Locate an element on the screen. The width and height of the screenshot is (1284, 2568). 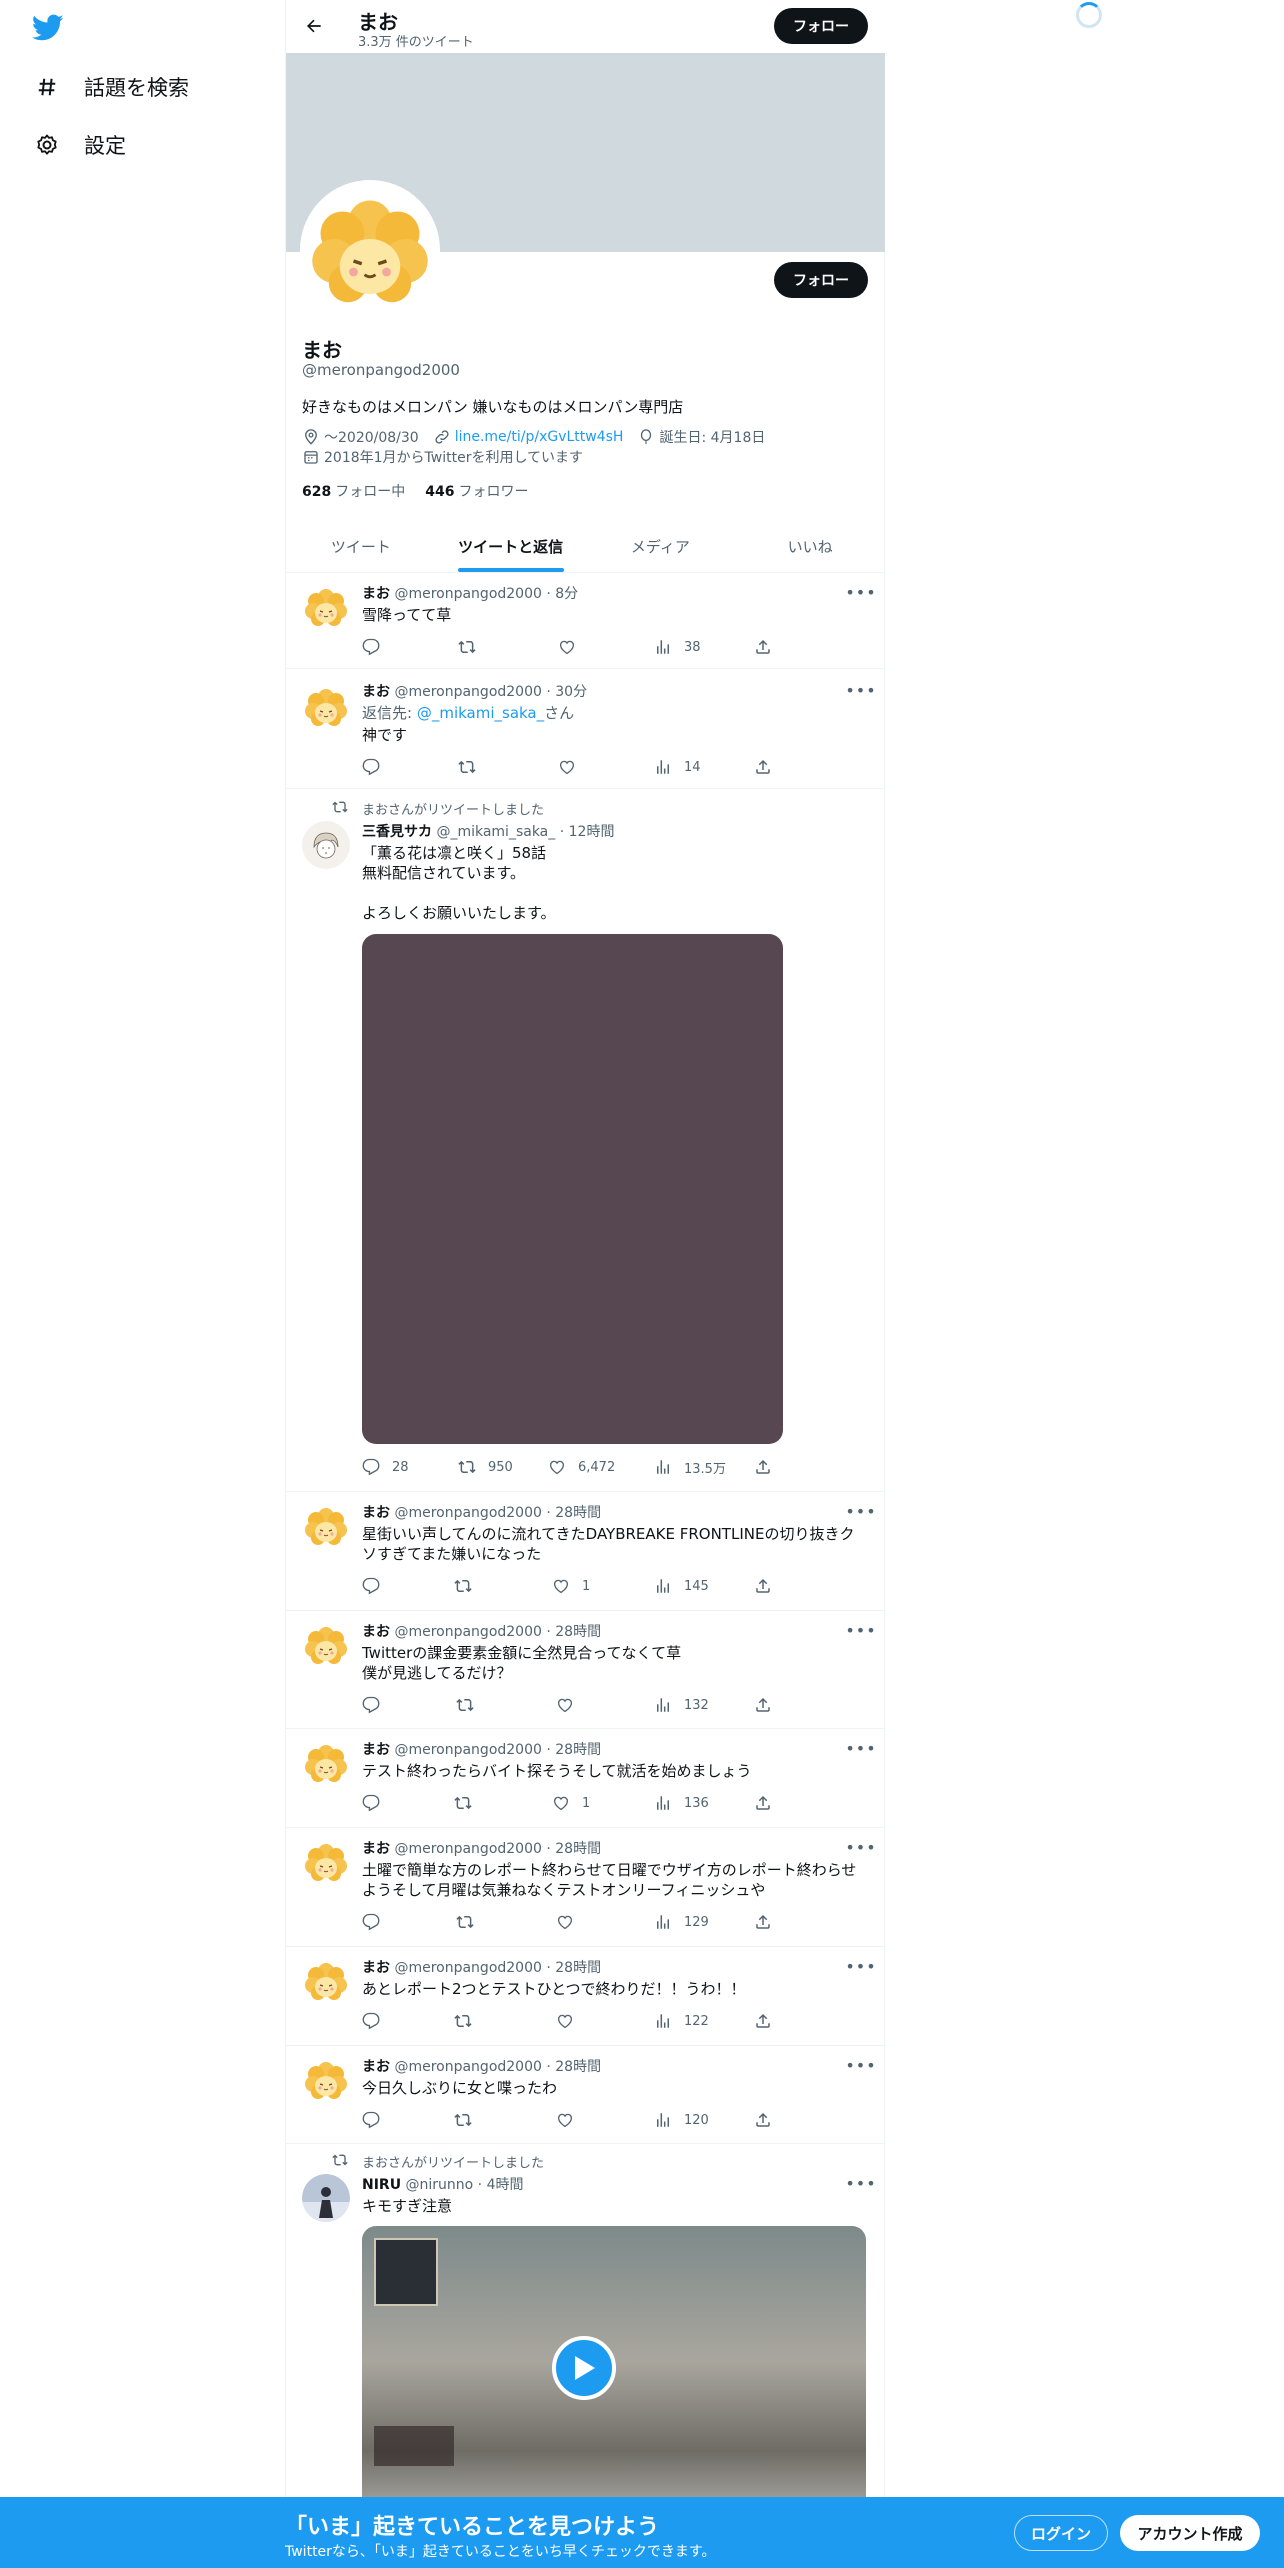
nav-settings: 設定 is located at coordinates (80, 145).